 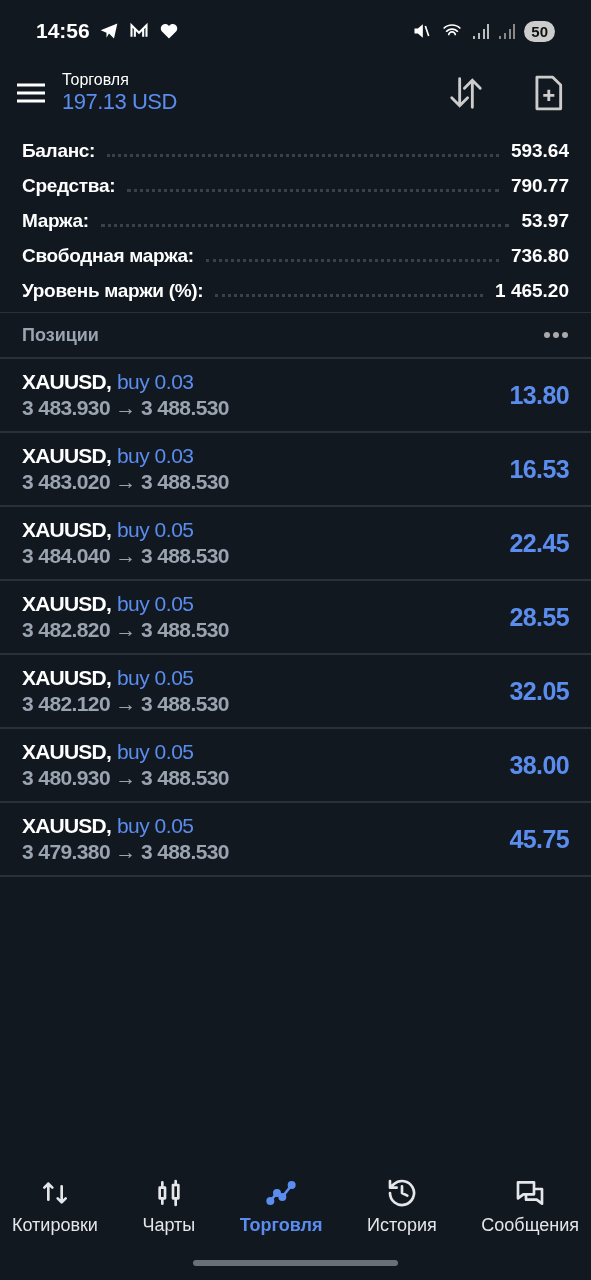 I want to click on menu-button, so click(x=31, y=93).